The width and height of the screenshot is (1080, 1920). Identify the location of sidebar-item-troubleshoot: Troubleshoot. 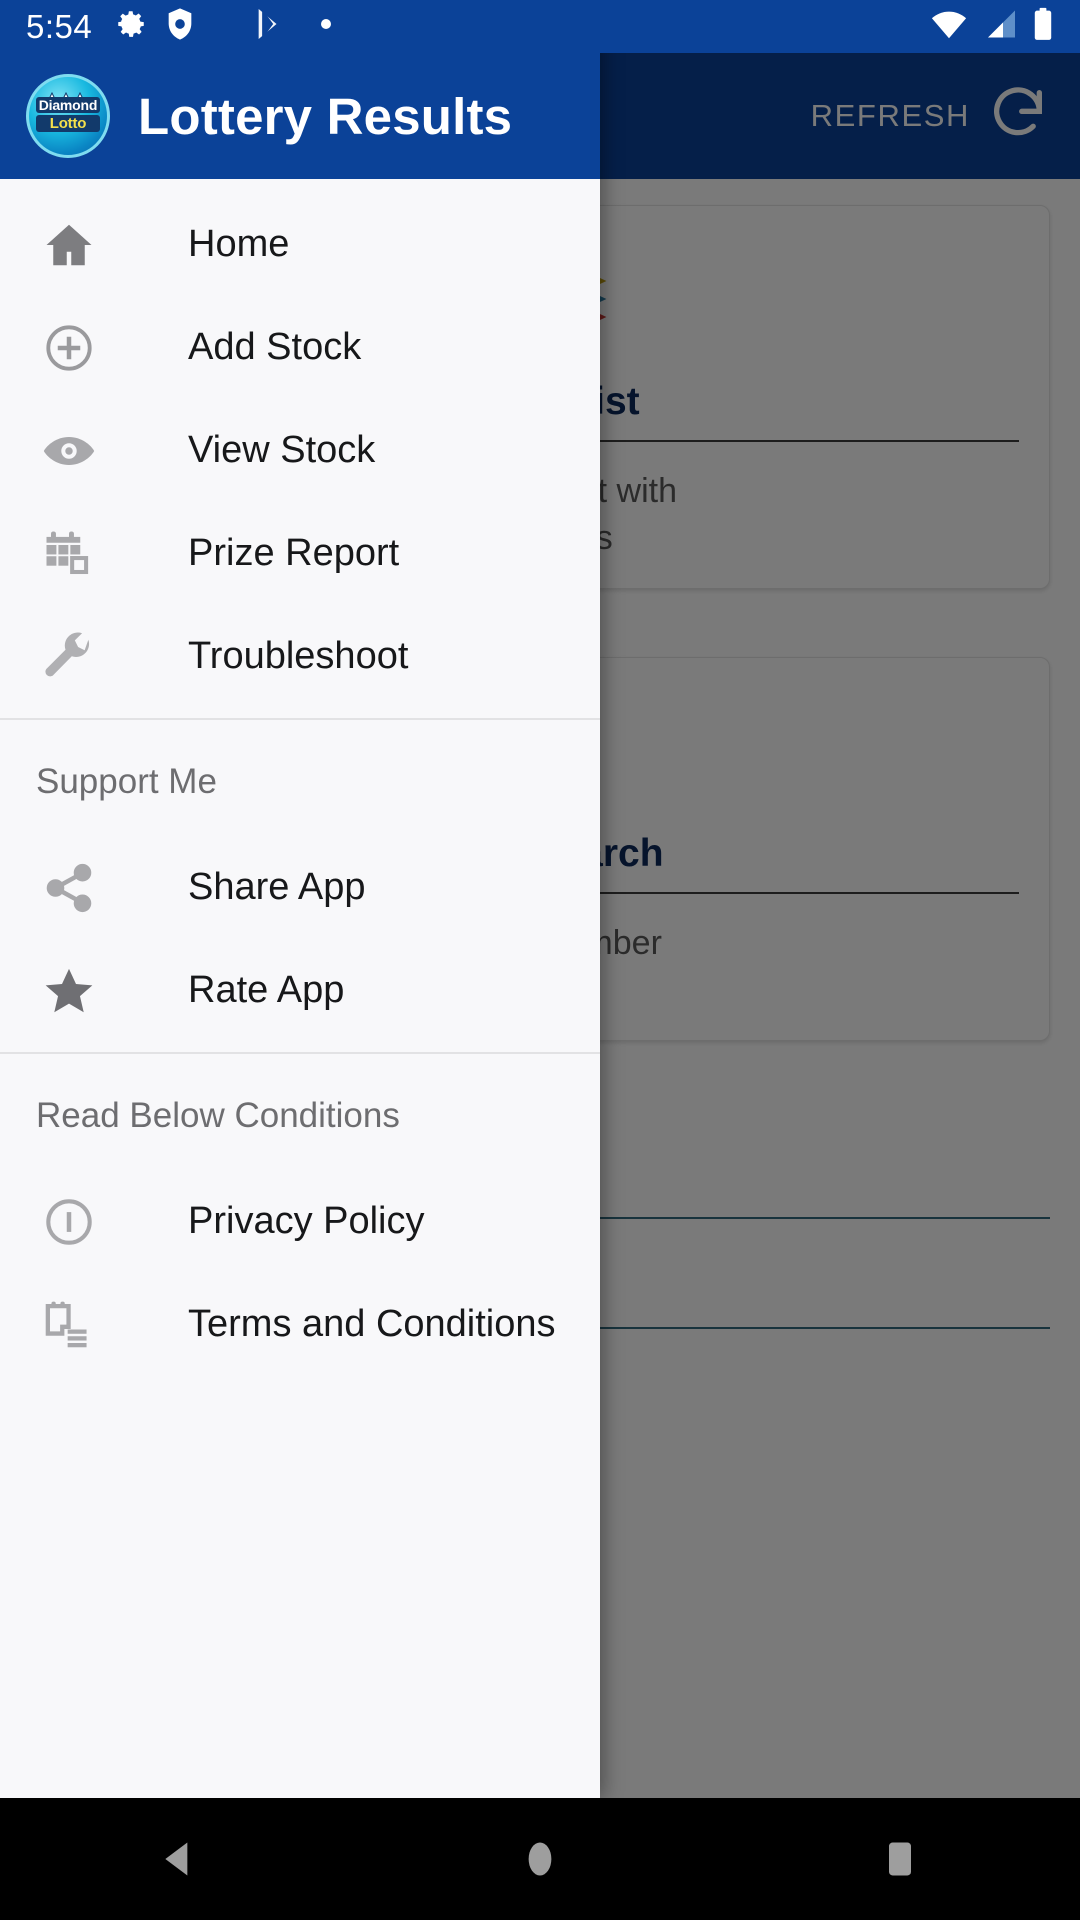
(300, 656).